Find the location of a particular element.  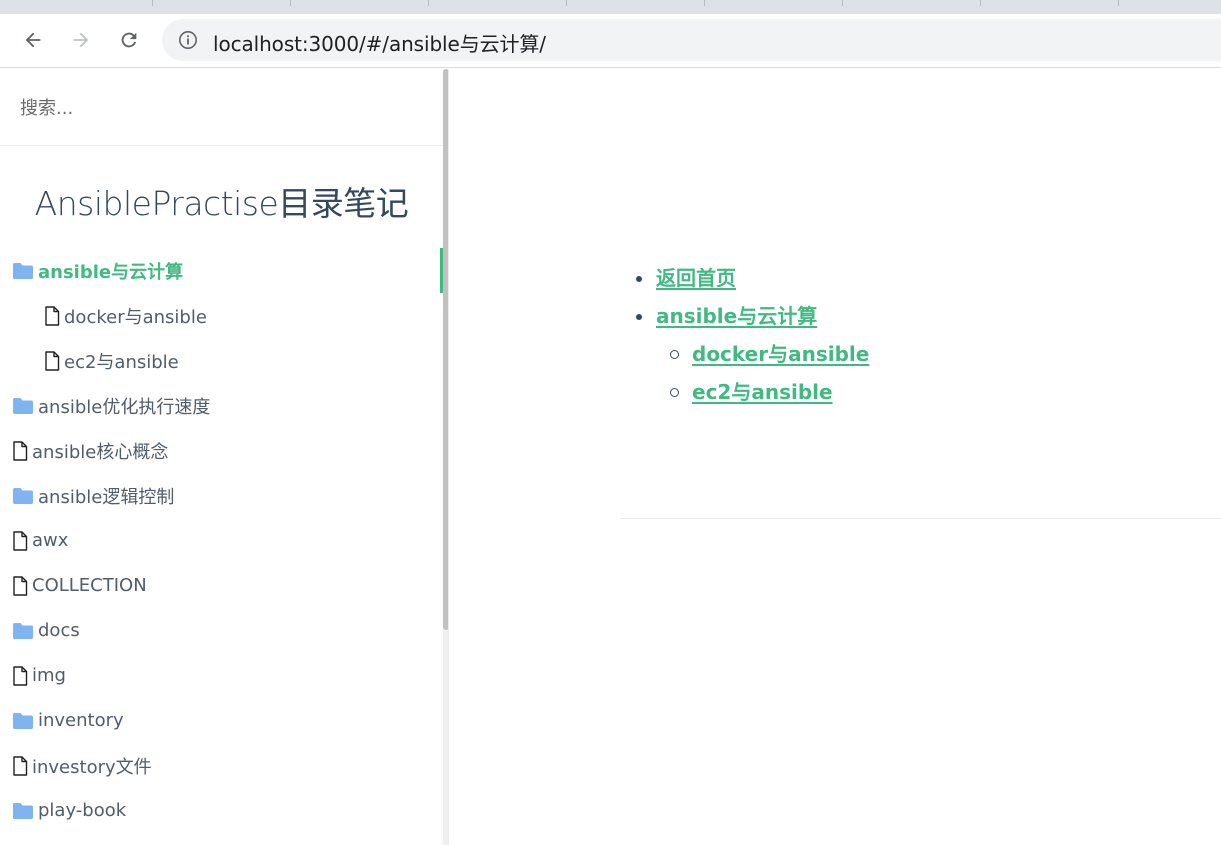

address-bar: localhost:3000/#/ansible与云计算/ is located at coordinates (691, 40).